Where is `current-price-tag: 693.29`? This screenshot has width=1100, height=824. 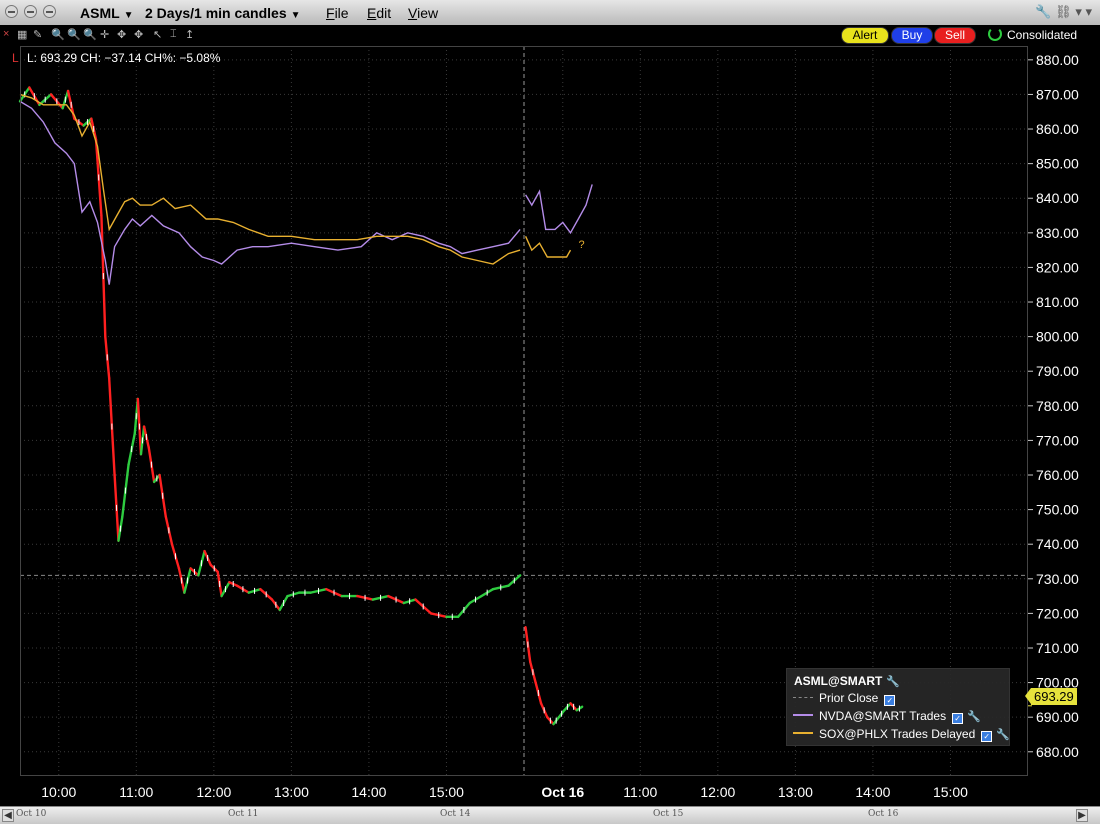 current-price-tag: 693.29 is located at coordinates (1051, 696).